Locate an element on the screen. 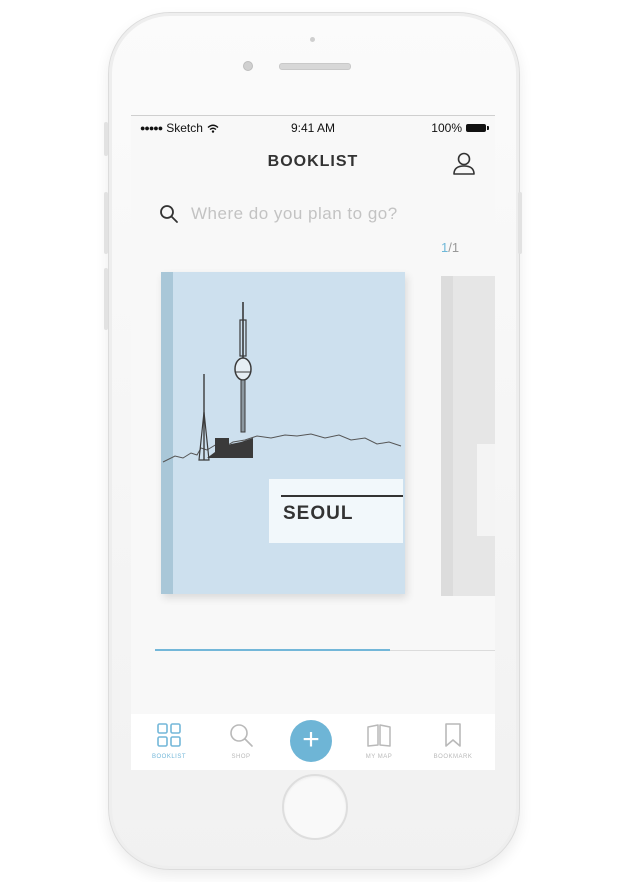  page-indicator: 1/1 is located at coordinates (450, 247).